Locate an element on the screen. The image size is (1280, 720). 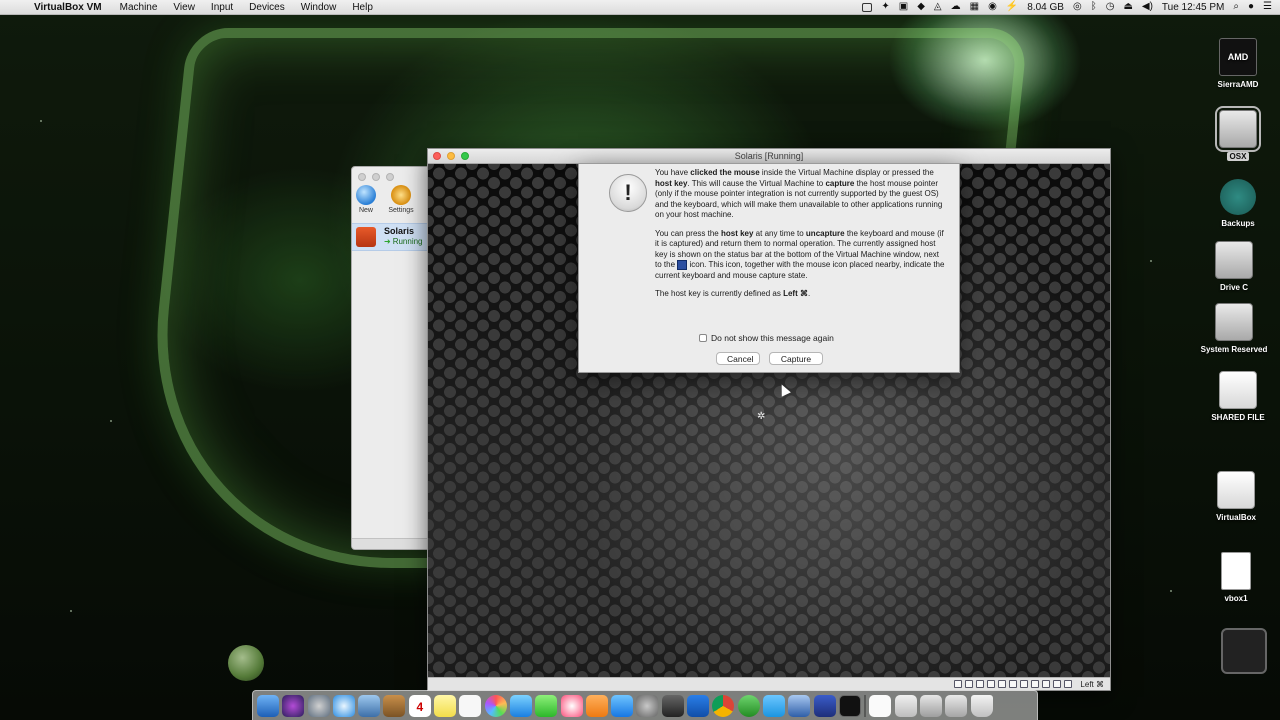
optical-drive-icon is located at coordinates (969, 684).